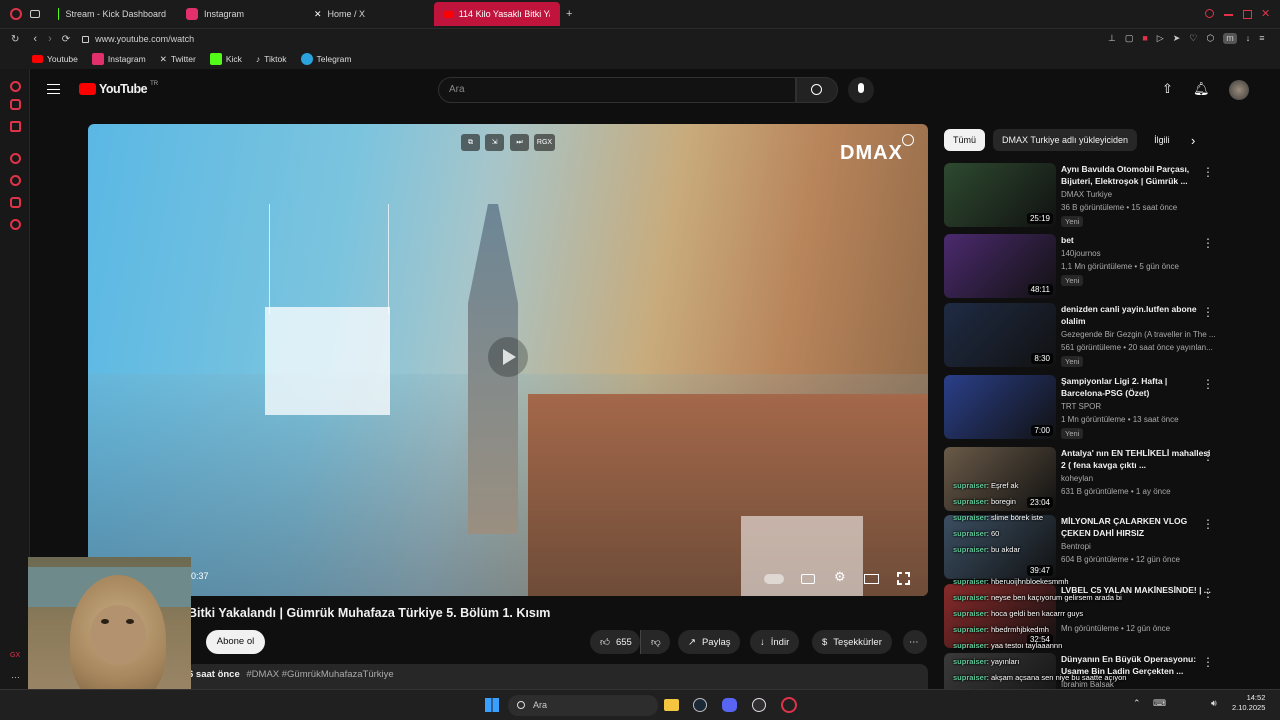 This screenshot has width=1280, height=720. I want to click on subtitles-icon, so click(808, 579).